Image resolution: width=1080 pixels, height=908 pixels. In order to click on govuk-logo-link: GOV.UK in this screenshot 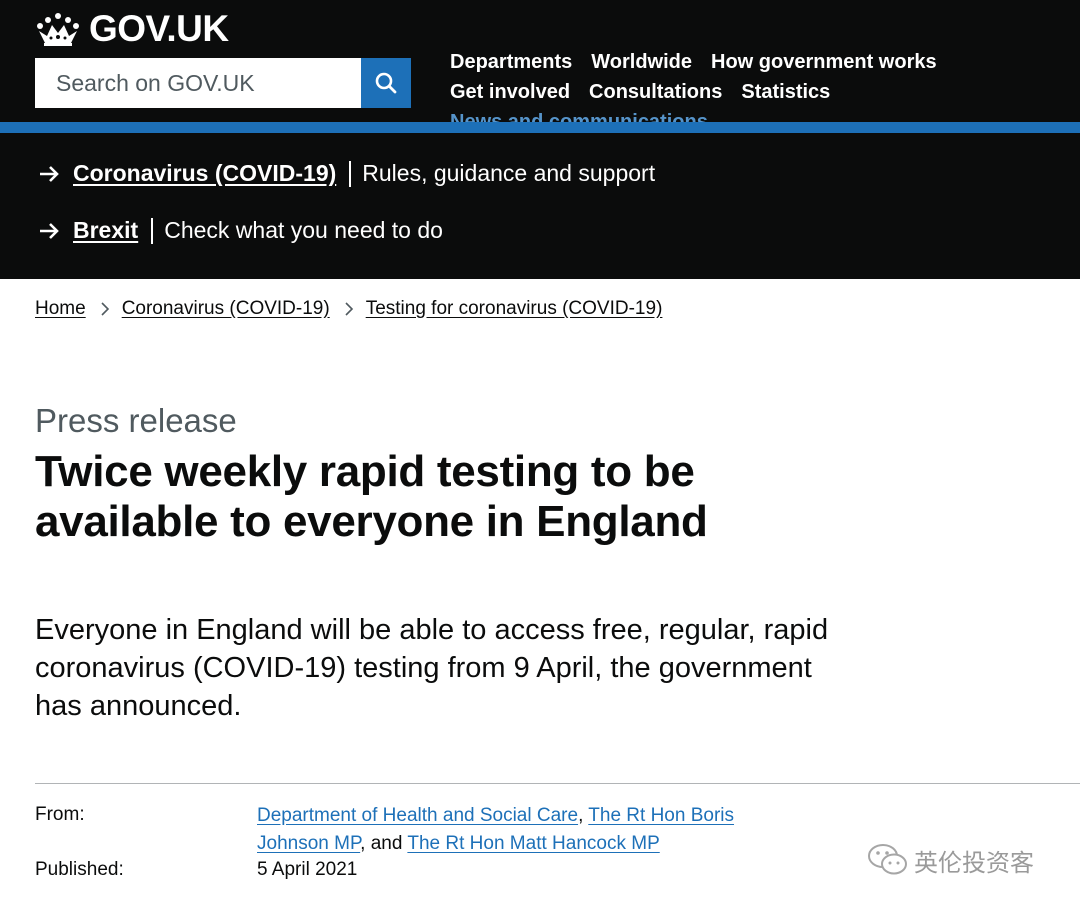, I will do `click(132, 29)`.